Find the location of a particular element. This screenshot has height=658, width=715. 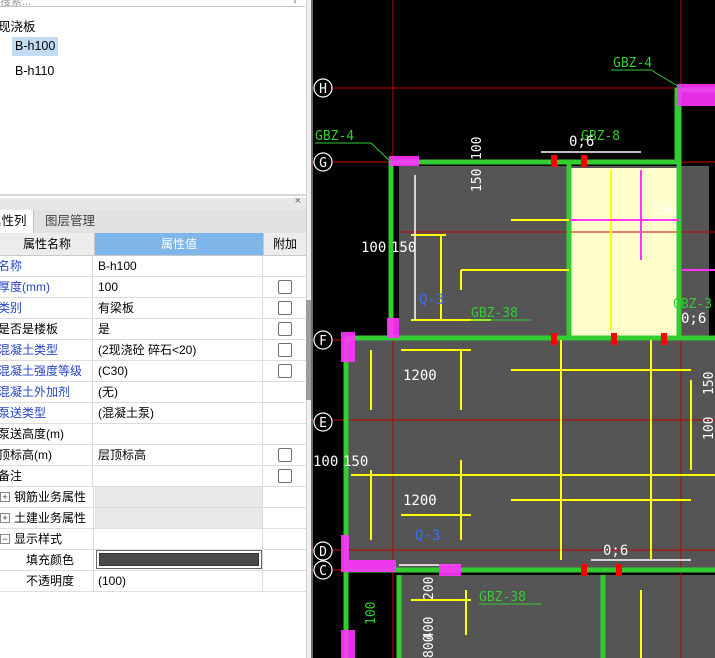

row-value: B-h100 is located at coordinates (179, 266).